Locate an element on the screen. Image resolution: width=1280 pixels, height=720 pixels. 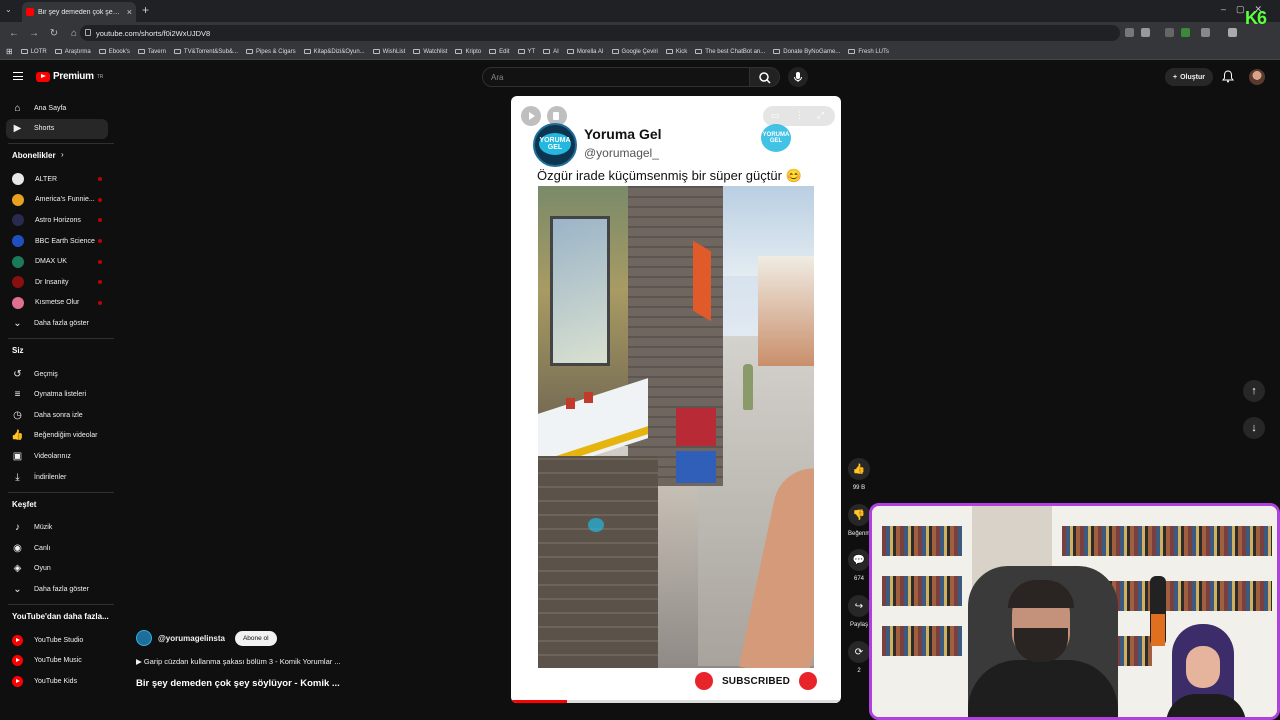
sidebar-item: Astro Horizons is located at coordinates (57, 220).